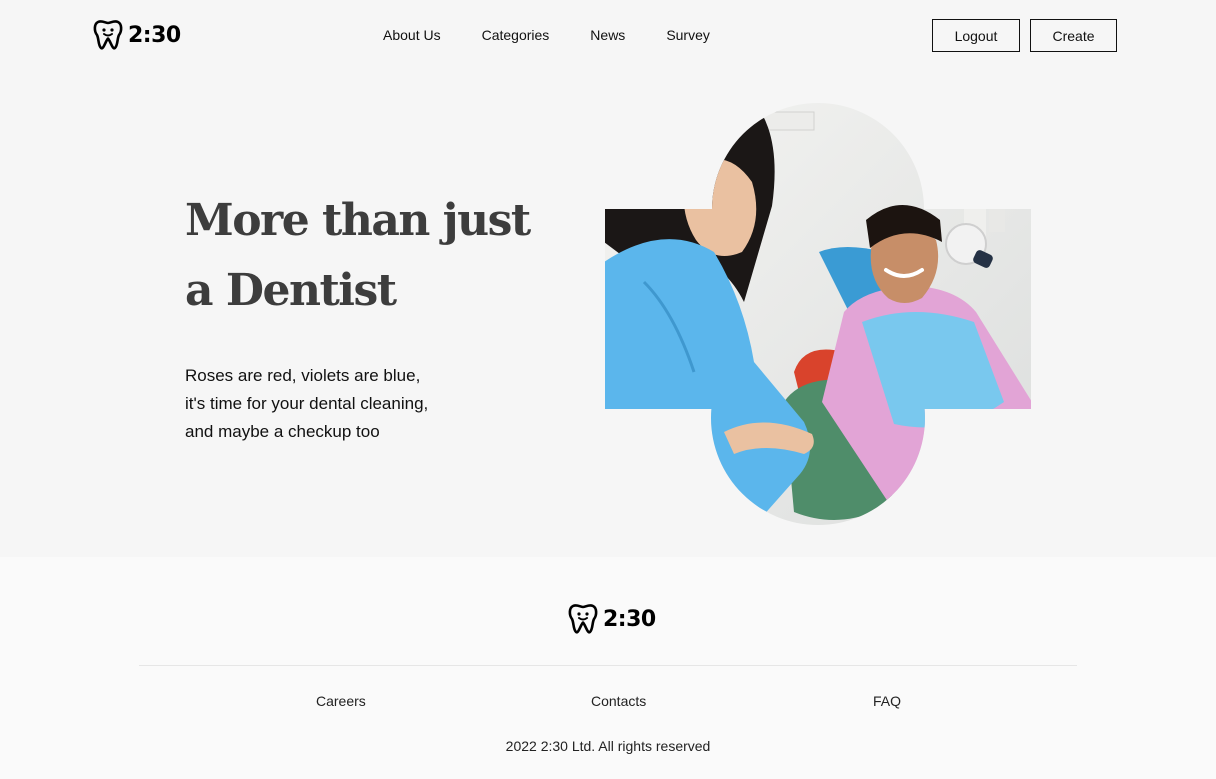  I want to click on footer-divider, so click(608, 665).